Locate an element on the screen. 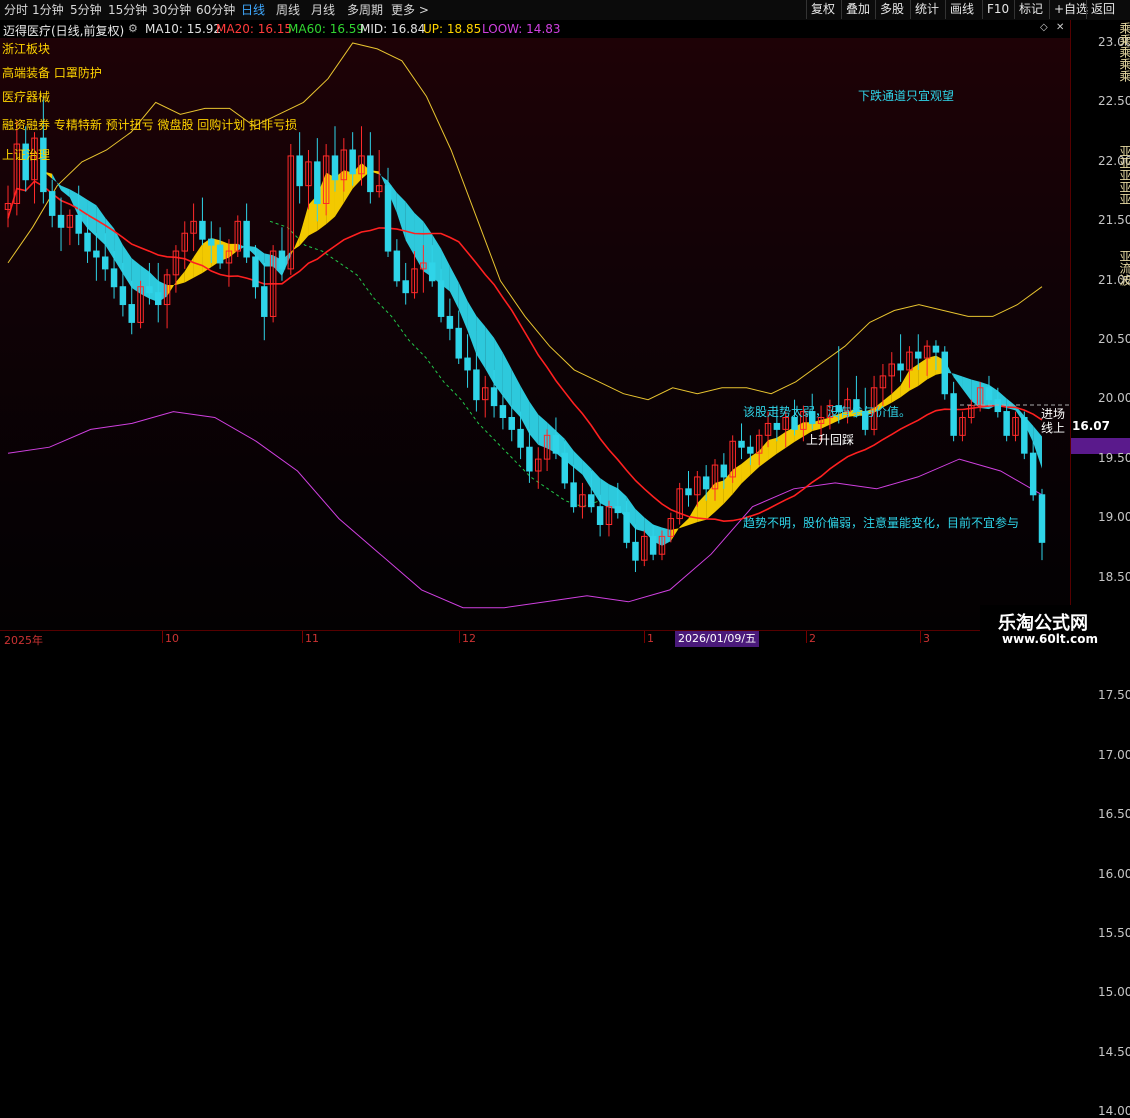 This screenshot has width=1130, height=1118. watermark-url: www.60lt.com is located at coordinates (1050, 639).